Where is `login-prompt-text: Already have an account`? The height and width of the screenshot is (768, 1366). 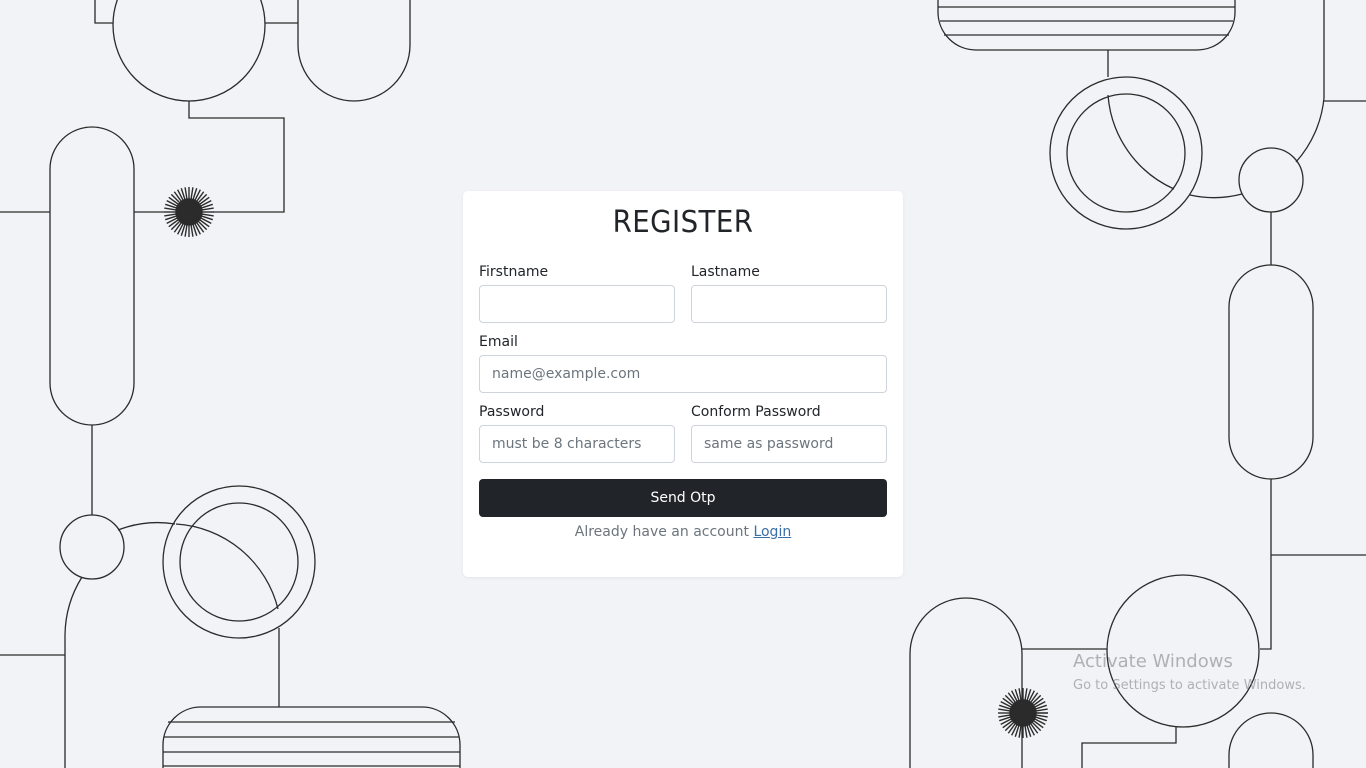
login-prompt-text: Already have an account is located at coordinates (664, 532).